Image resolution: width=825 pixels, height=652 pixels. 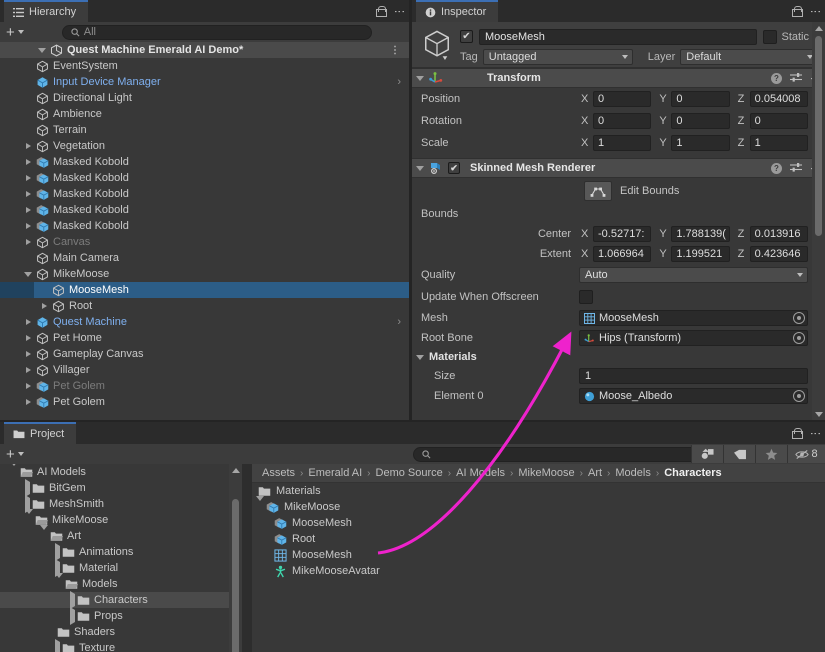 I want to click on project-content-row: MikeMoose, so click(x=538, y=505).